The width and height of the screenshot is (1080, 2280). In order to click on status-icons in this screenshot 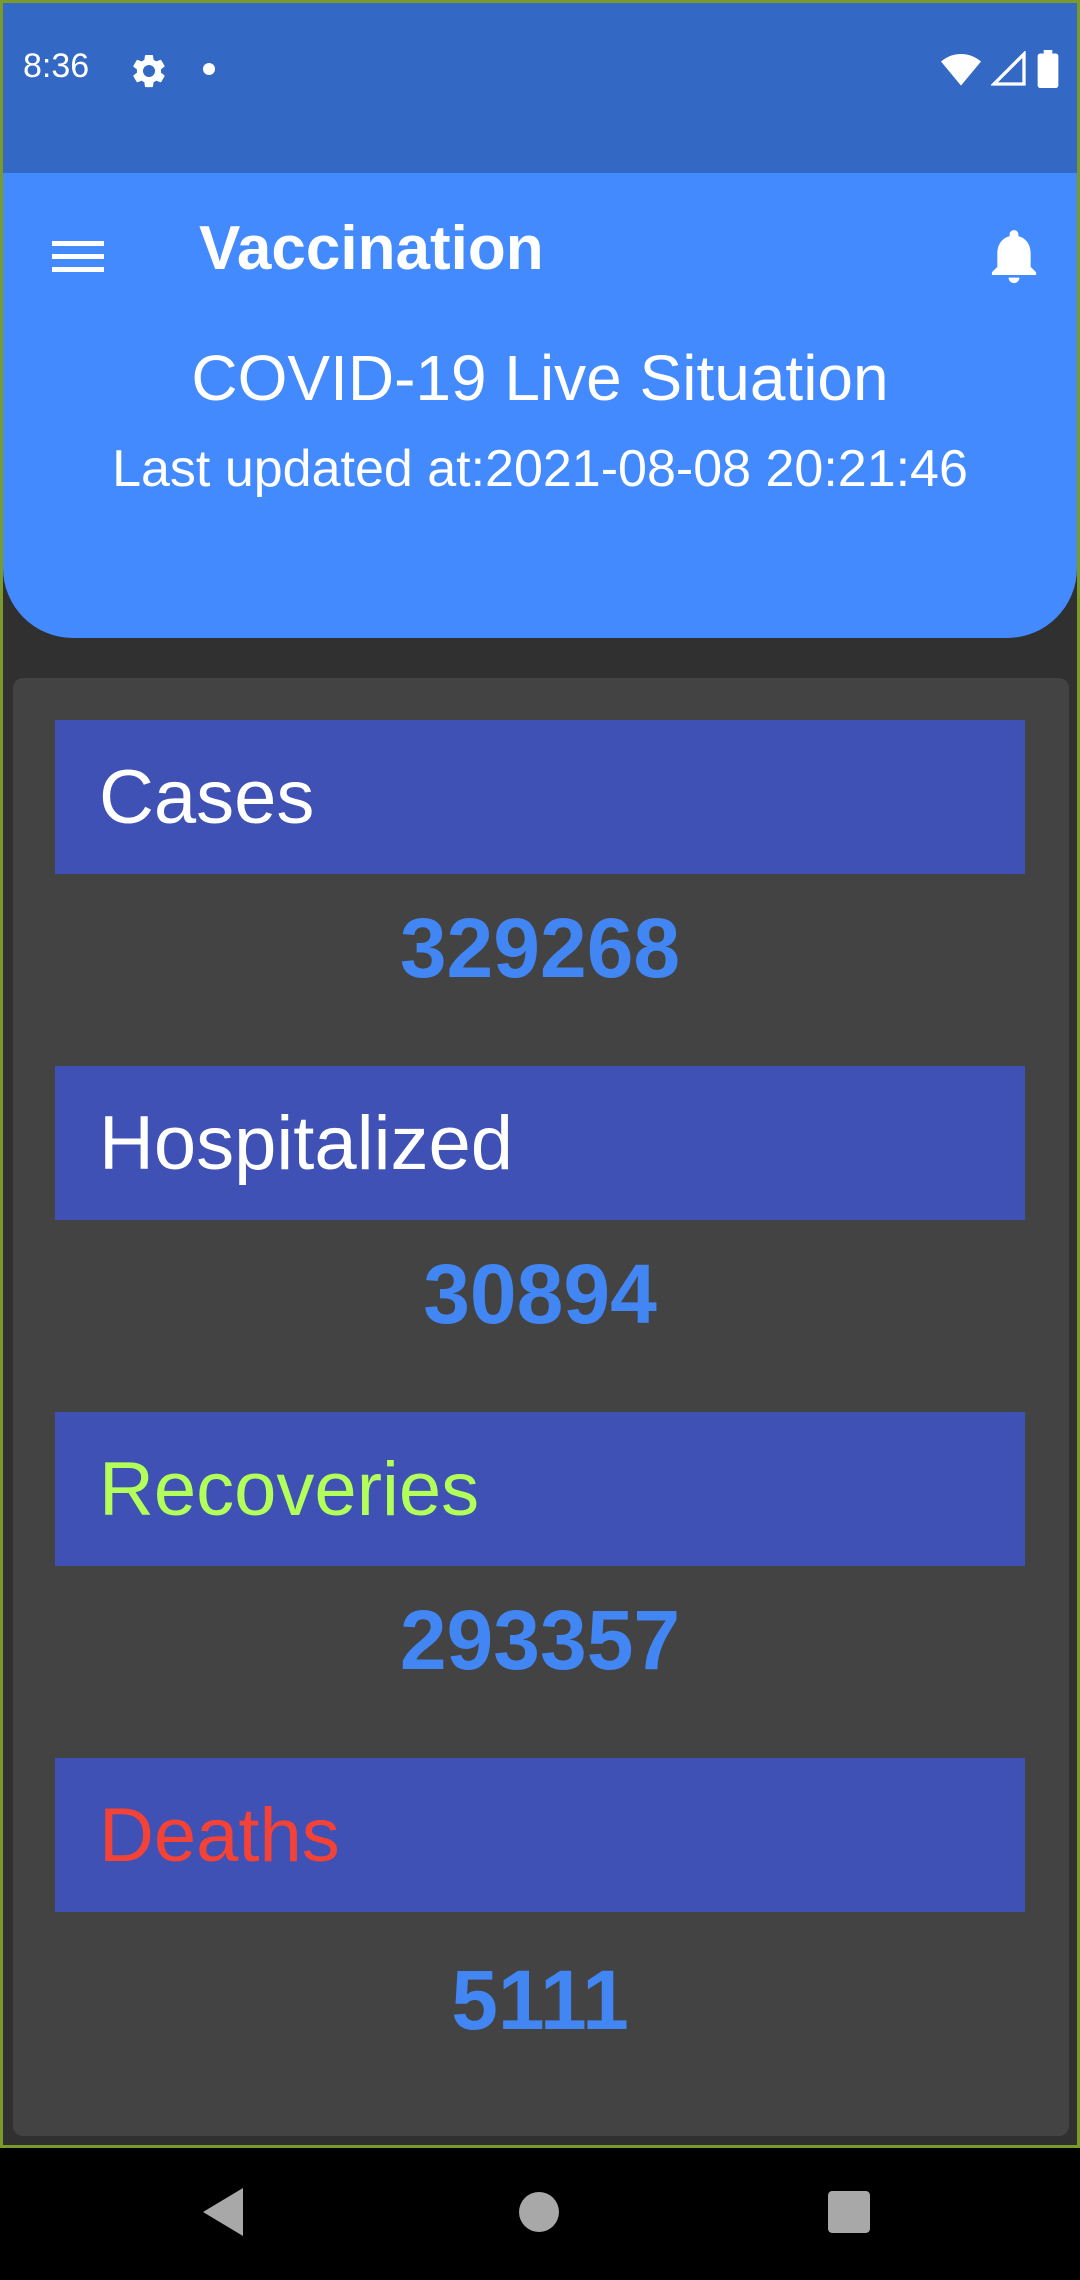, I will do `click(1000, 71)`.